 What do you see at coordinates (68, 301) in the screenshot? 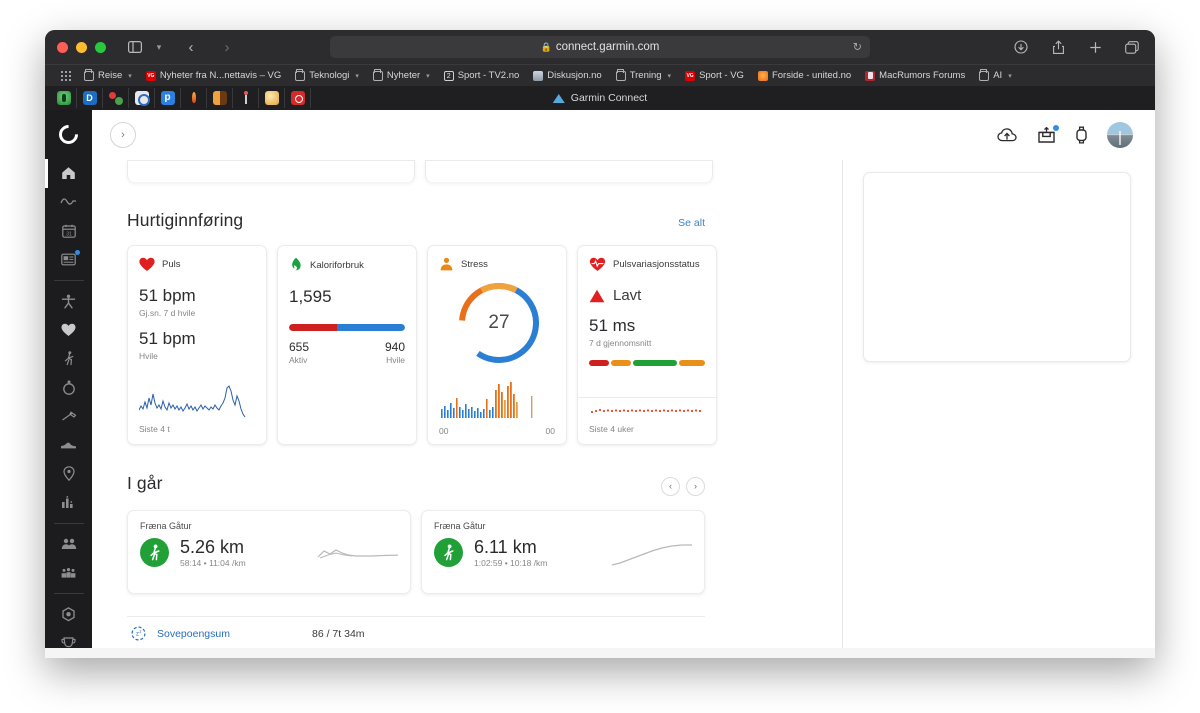
I see `sidebar-item-health` at bounding box center [68, 301].